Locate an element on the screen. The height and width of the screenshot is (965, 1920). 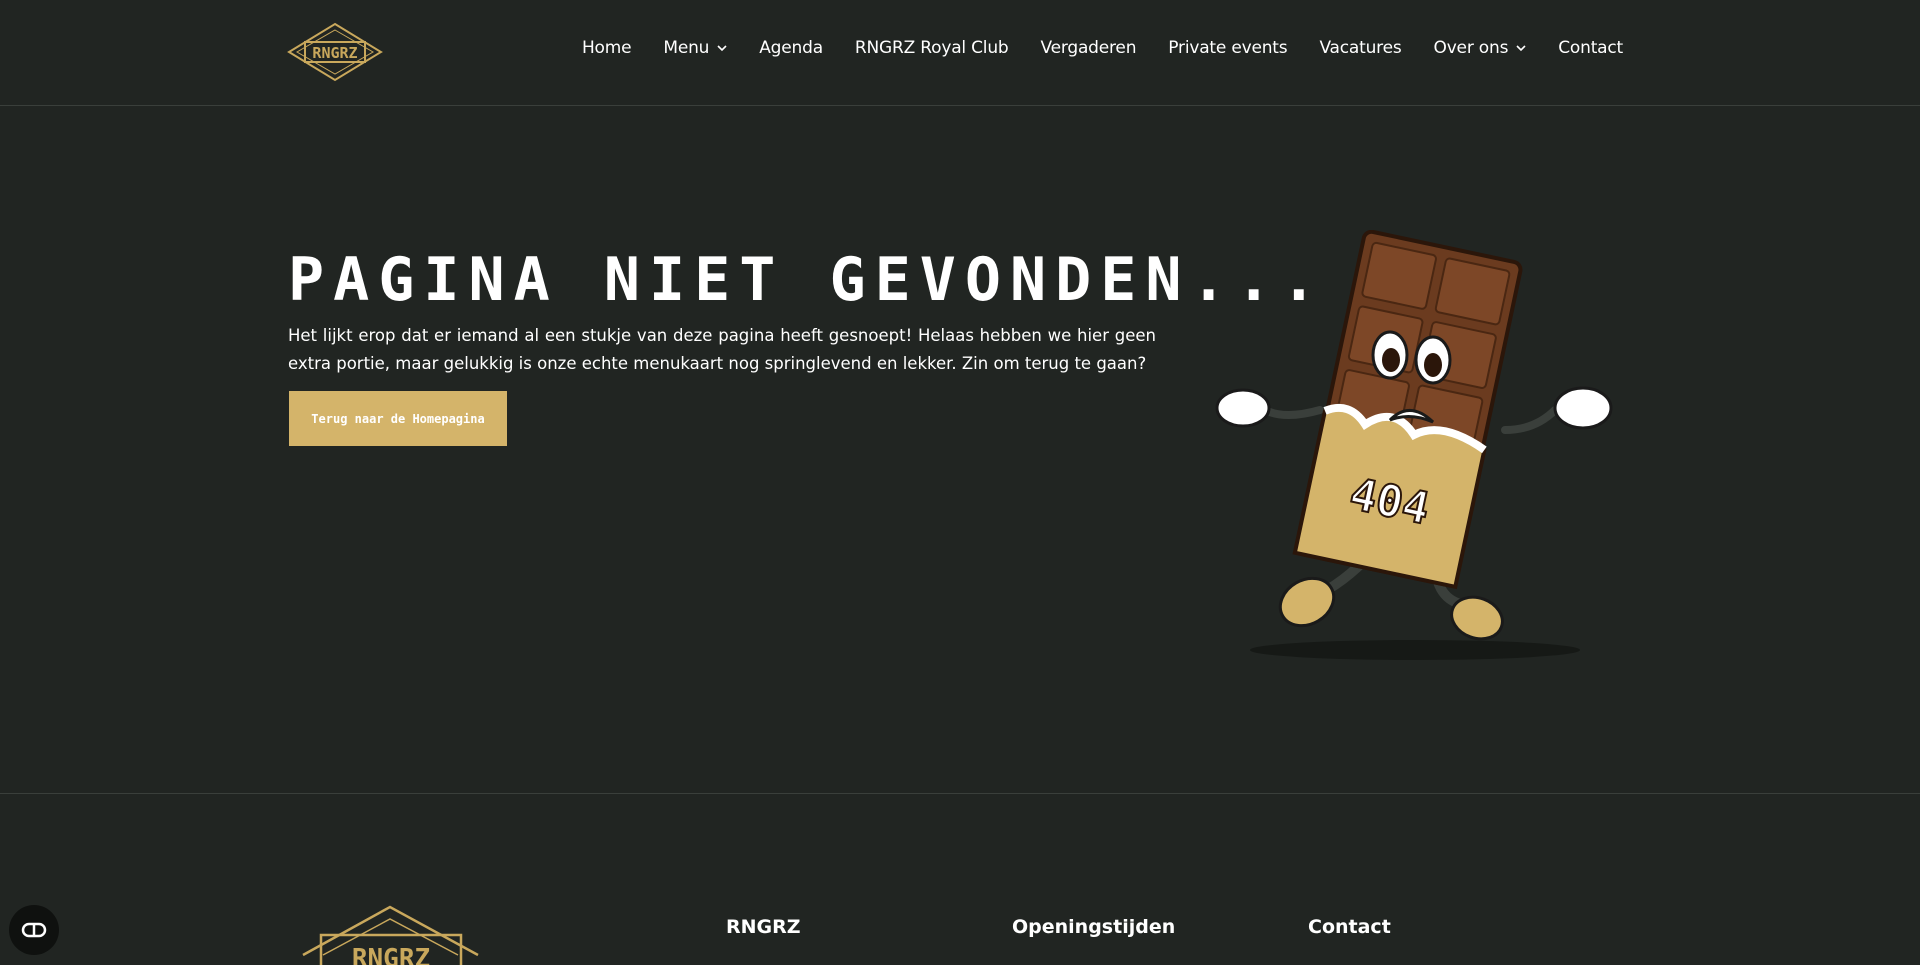
nav-item-private-events: Private events is located at coordinates (1227, 48).